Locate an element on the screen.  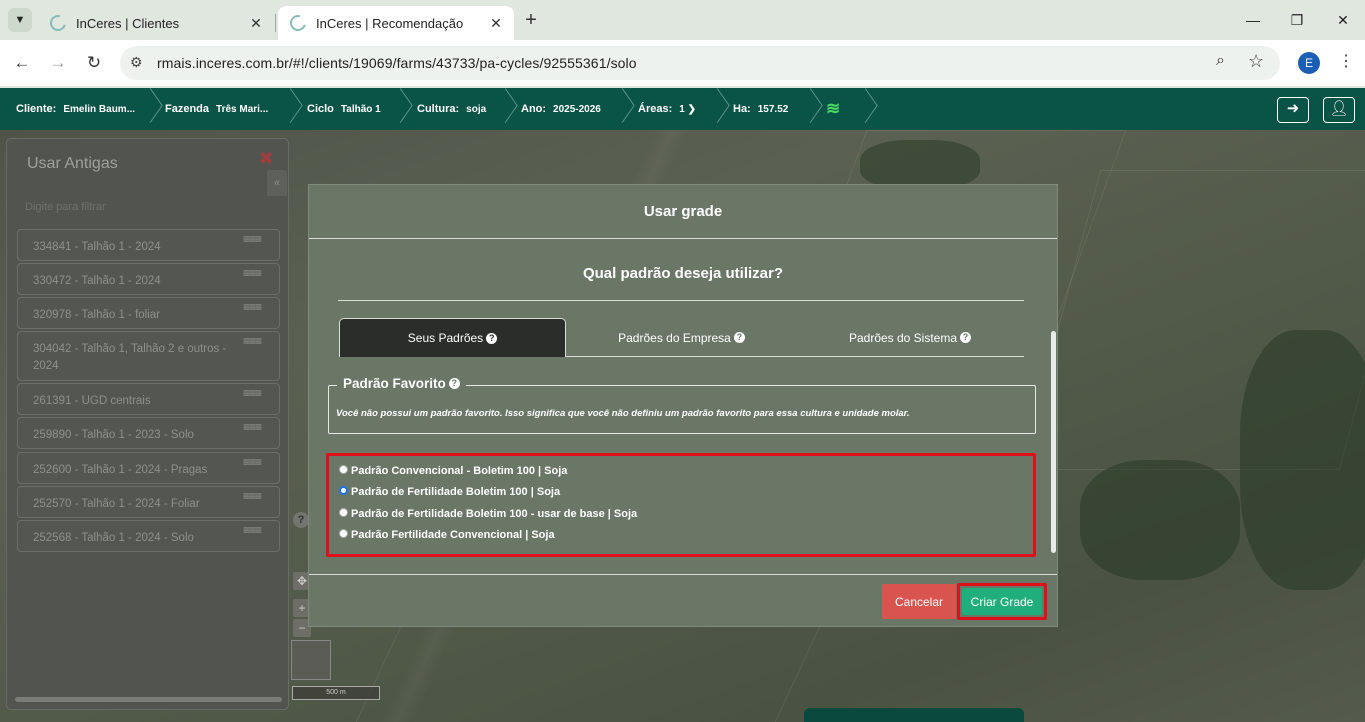
criar-grade-button: Criar Grade is located at coordinates (1002, 601).